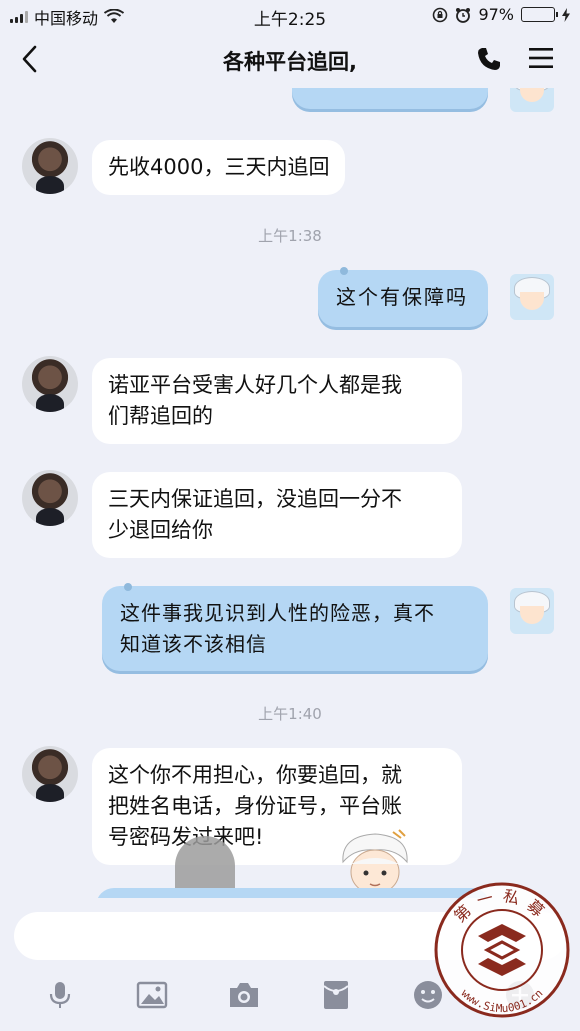 The image size is (580, 1031). I want to click on message-bubble: 这个有保障吗, so click(403, 298).